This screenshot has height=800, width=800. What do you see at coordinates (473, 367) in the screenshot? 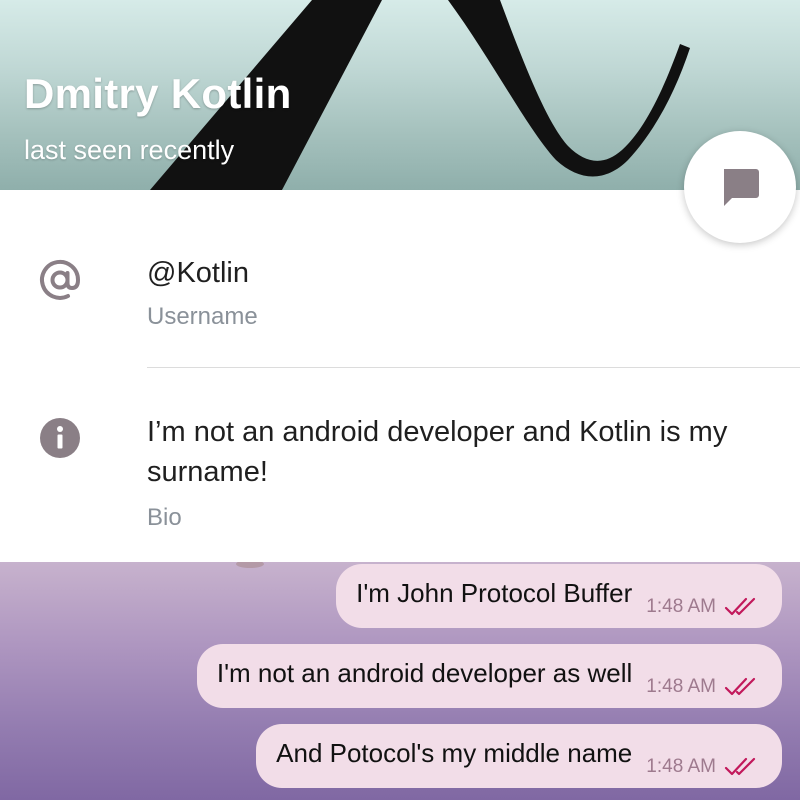
I see `divider` at bounding box center [473, 367].